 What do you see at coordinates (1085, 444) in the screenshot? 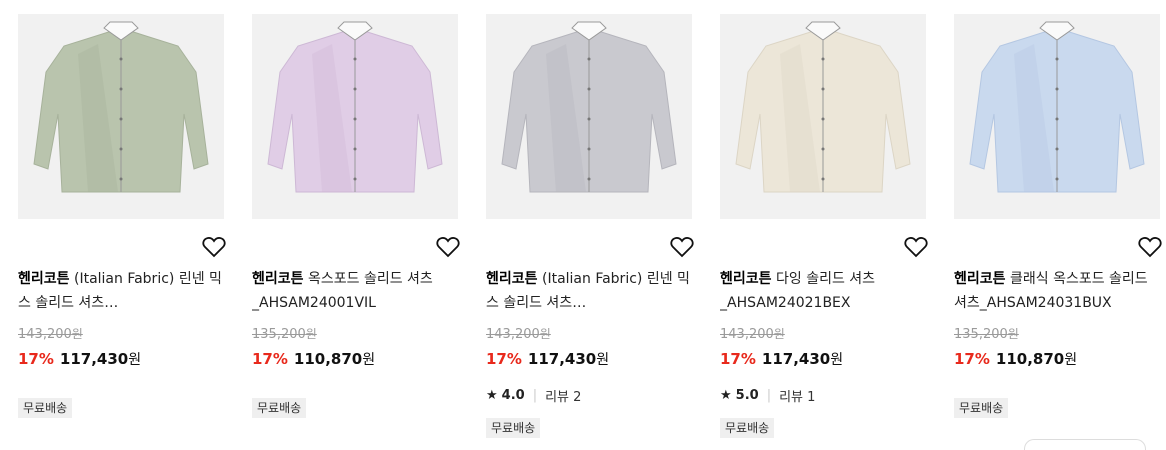
I see `partial-element` at bounding box center [1085, 444].